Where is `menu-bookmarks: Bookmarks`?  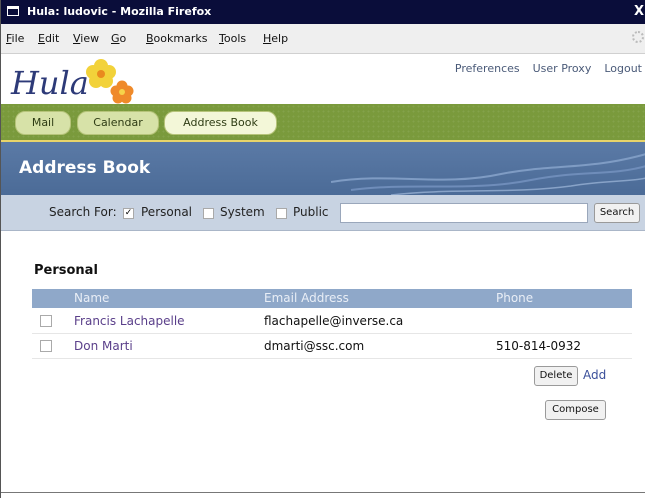 menu-bookmarks: Bookmarks is located at coordinates (176, 38).